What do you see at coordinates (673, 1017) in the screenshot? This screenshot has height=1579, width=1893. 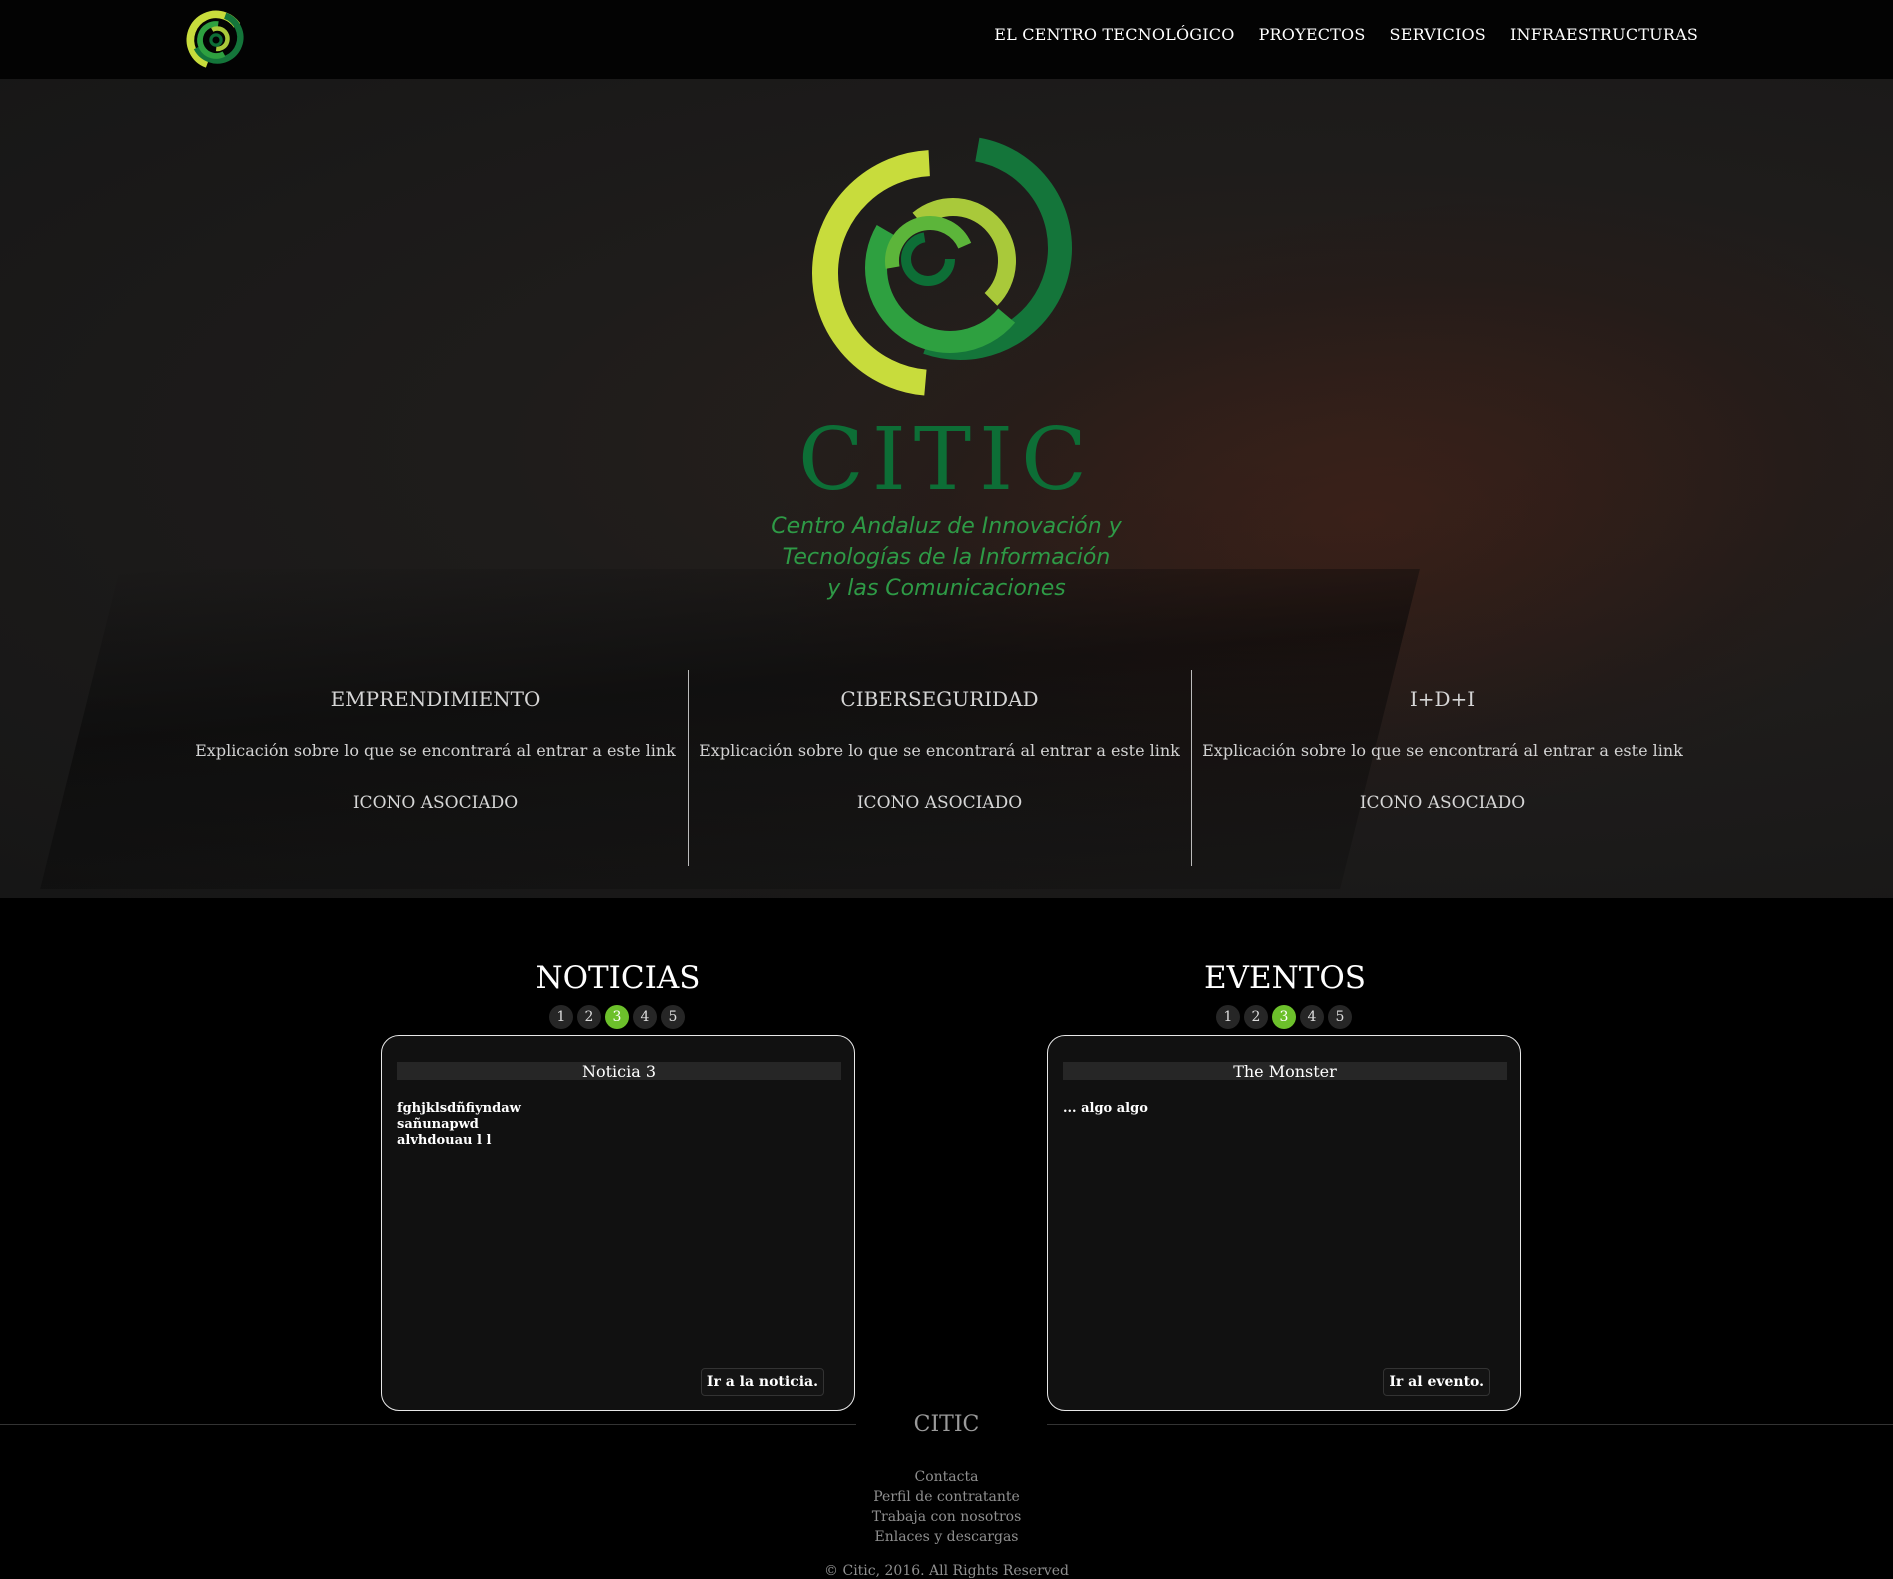 I see `news-page-5: 5` at bounding box center [673, 1017].